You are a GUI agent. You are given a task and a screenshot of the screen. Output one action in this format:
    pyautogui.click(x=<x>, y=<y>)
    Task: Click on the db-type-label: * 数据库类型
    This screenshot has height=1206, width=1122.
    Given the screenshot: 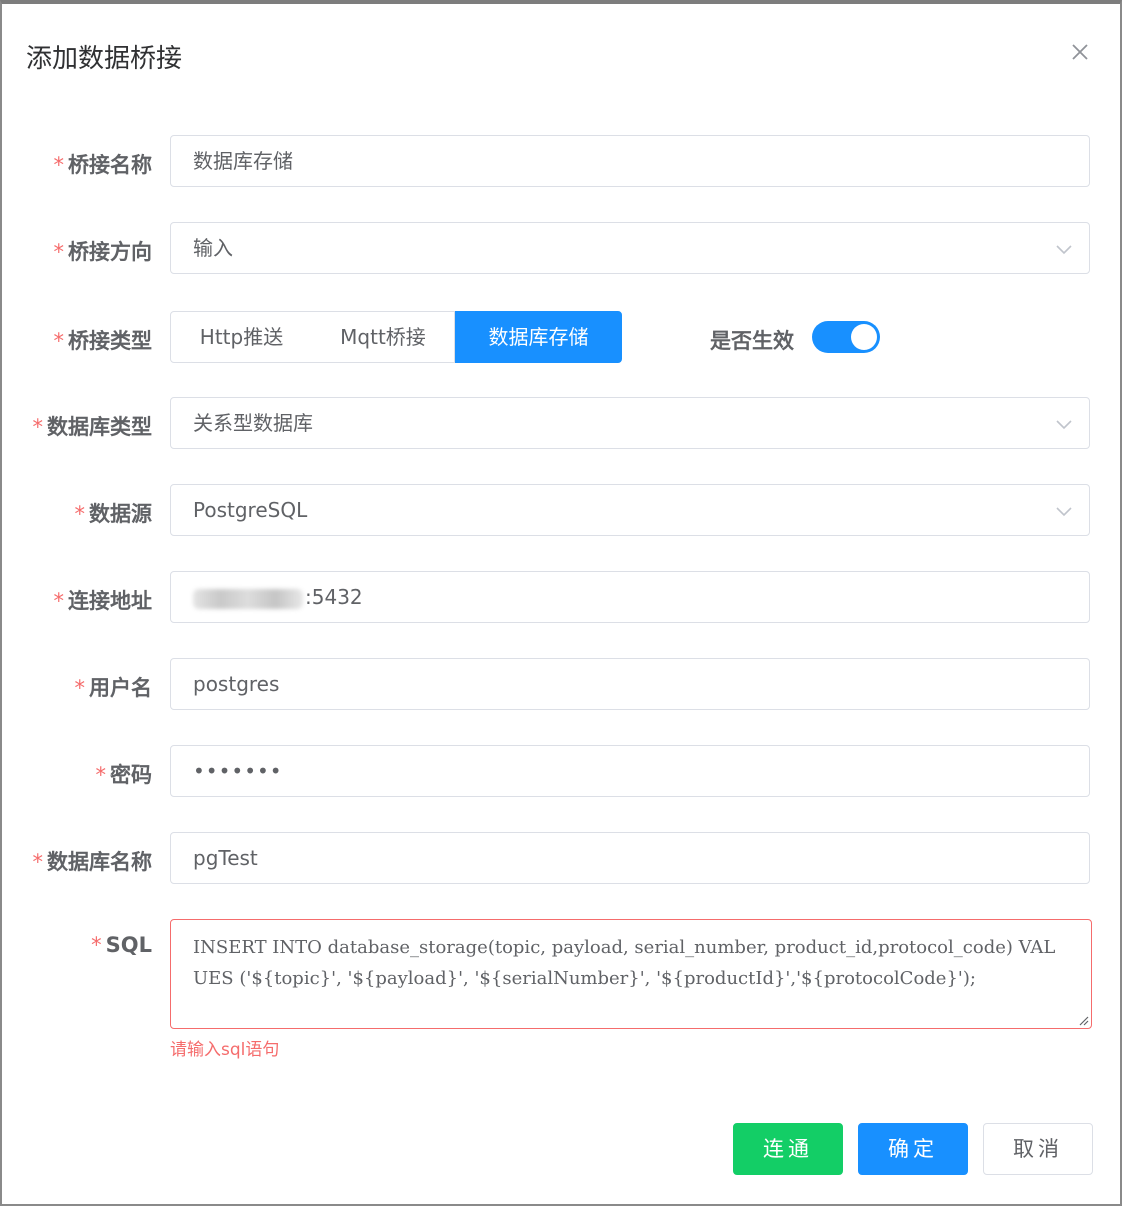 What is the action you would take?
    pyautogui.click(x=92, y=427)
    